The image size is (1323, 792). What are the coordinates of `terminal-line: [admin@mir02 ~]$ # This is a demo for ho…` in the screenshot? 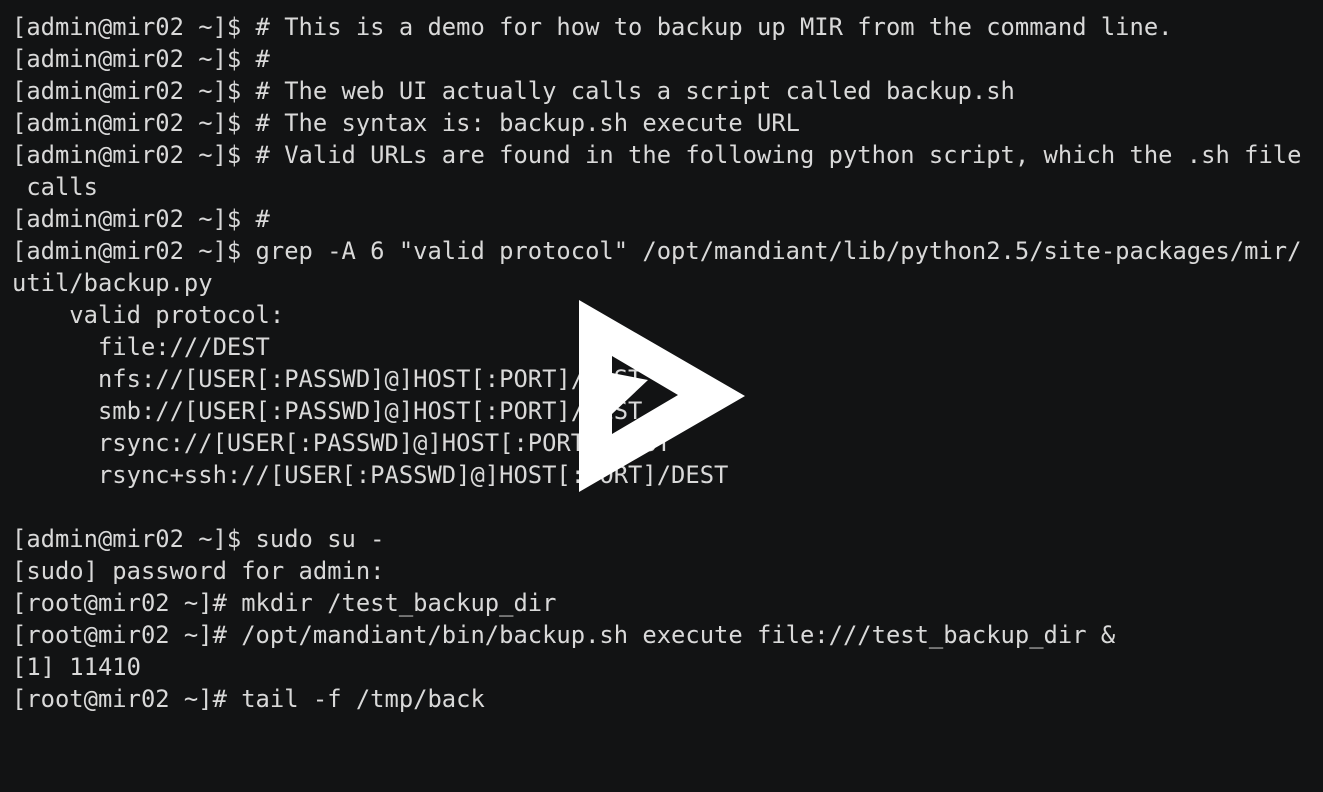 It's located at (592, 27).